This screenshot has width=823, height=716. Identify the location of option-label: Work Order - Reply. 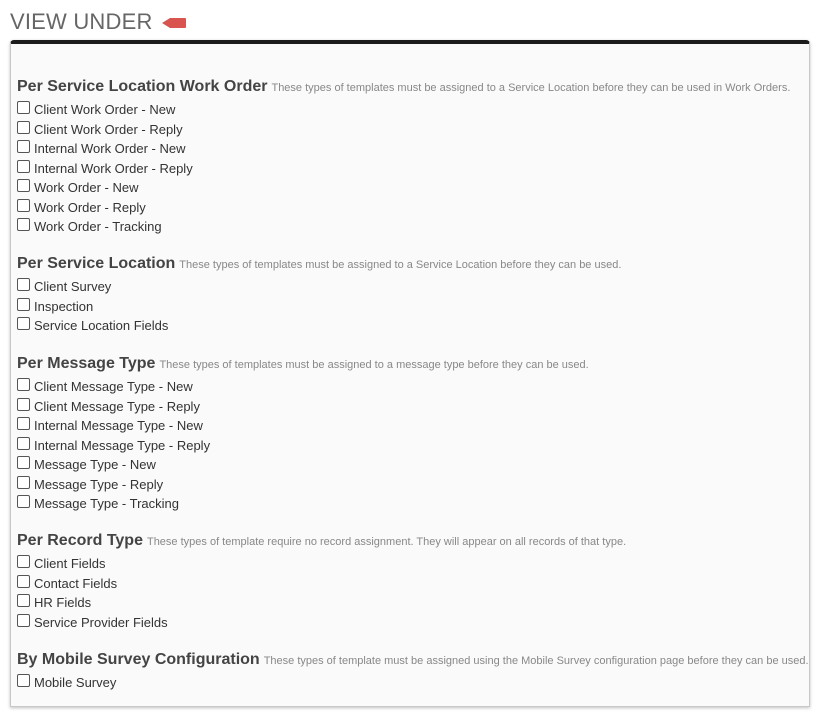
(90, 207).